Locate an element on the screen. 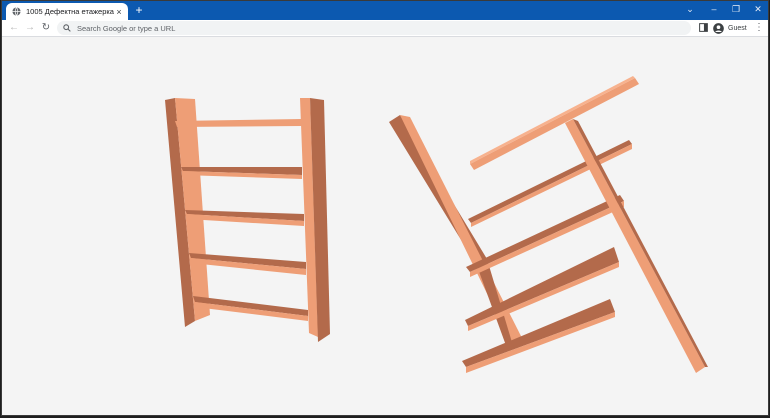 The image size is (770, 418). address-bar is located at coordinates (374, 28).